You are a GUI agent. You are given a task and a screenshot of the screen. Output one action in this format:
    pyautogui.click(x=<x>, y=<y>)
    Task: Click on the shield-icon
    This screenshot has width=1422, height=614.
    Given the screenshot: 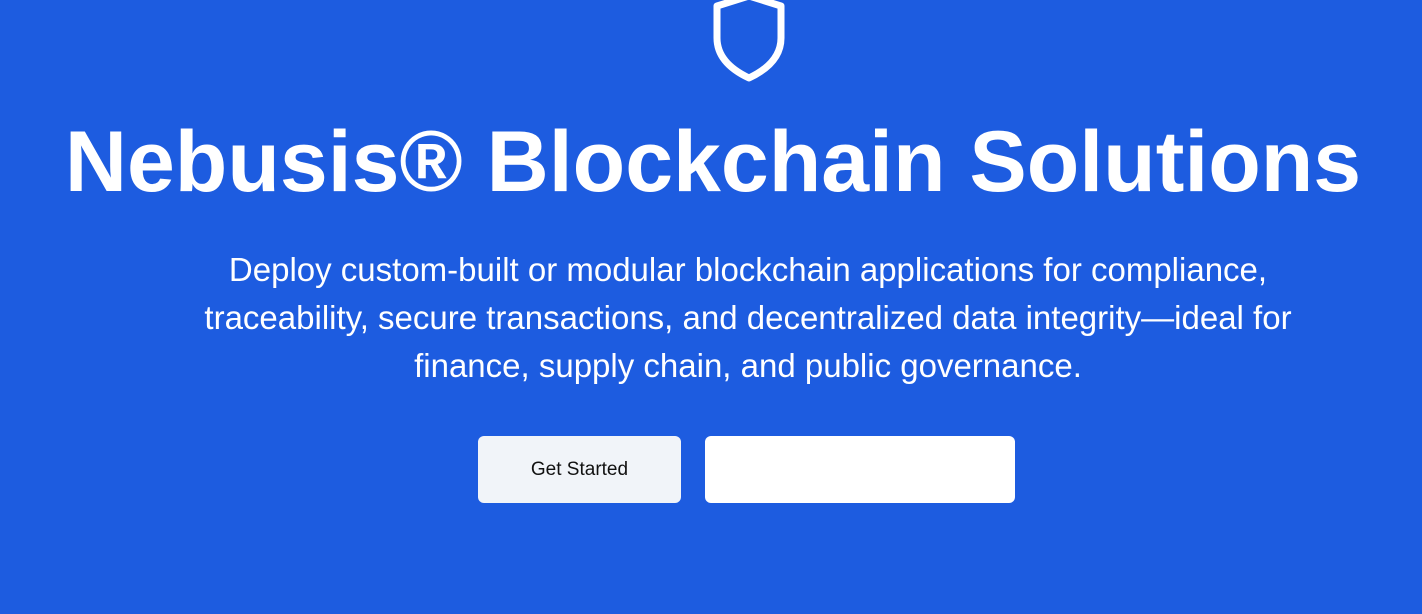 What is the action you would take?
    pyautogui.click(x=749, y=41)
    